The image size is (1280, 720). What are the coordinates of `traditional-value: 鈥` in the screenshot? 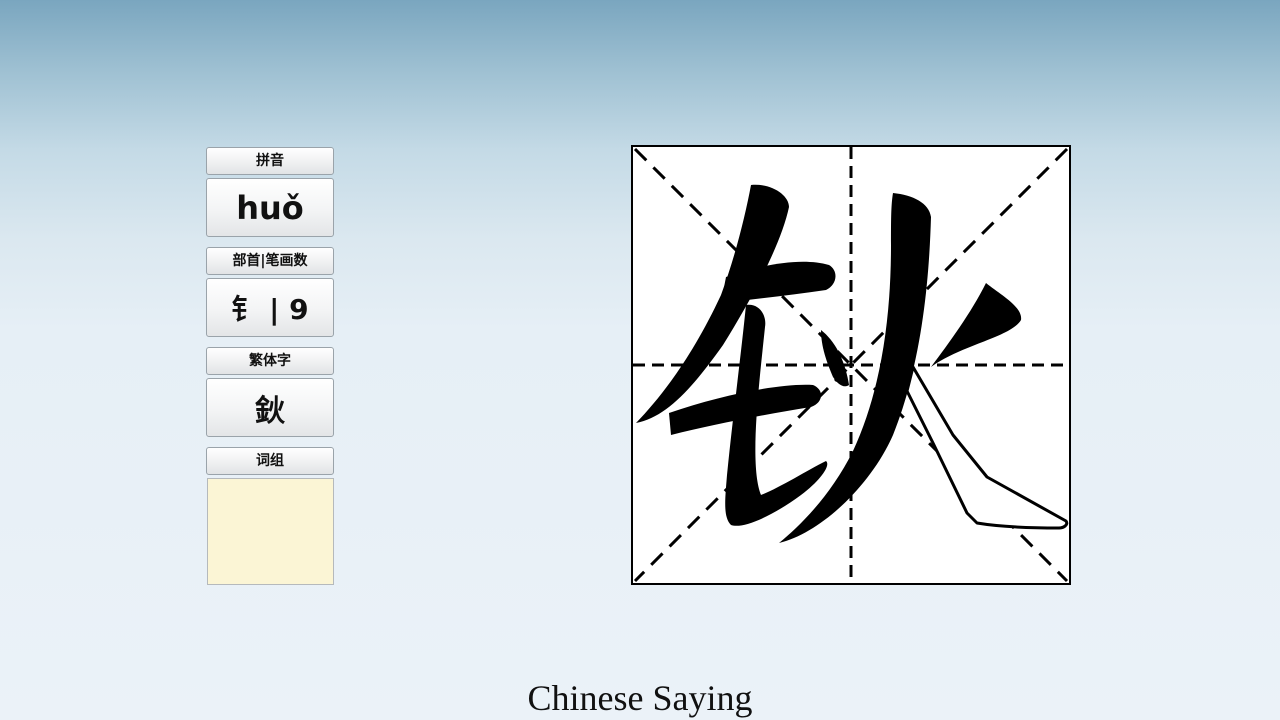 It's located at (270, 407).